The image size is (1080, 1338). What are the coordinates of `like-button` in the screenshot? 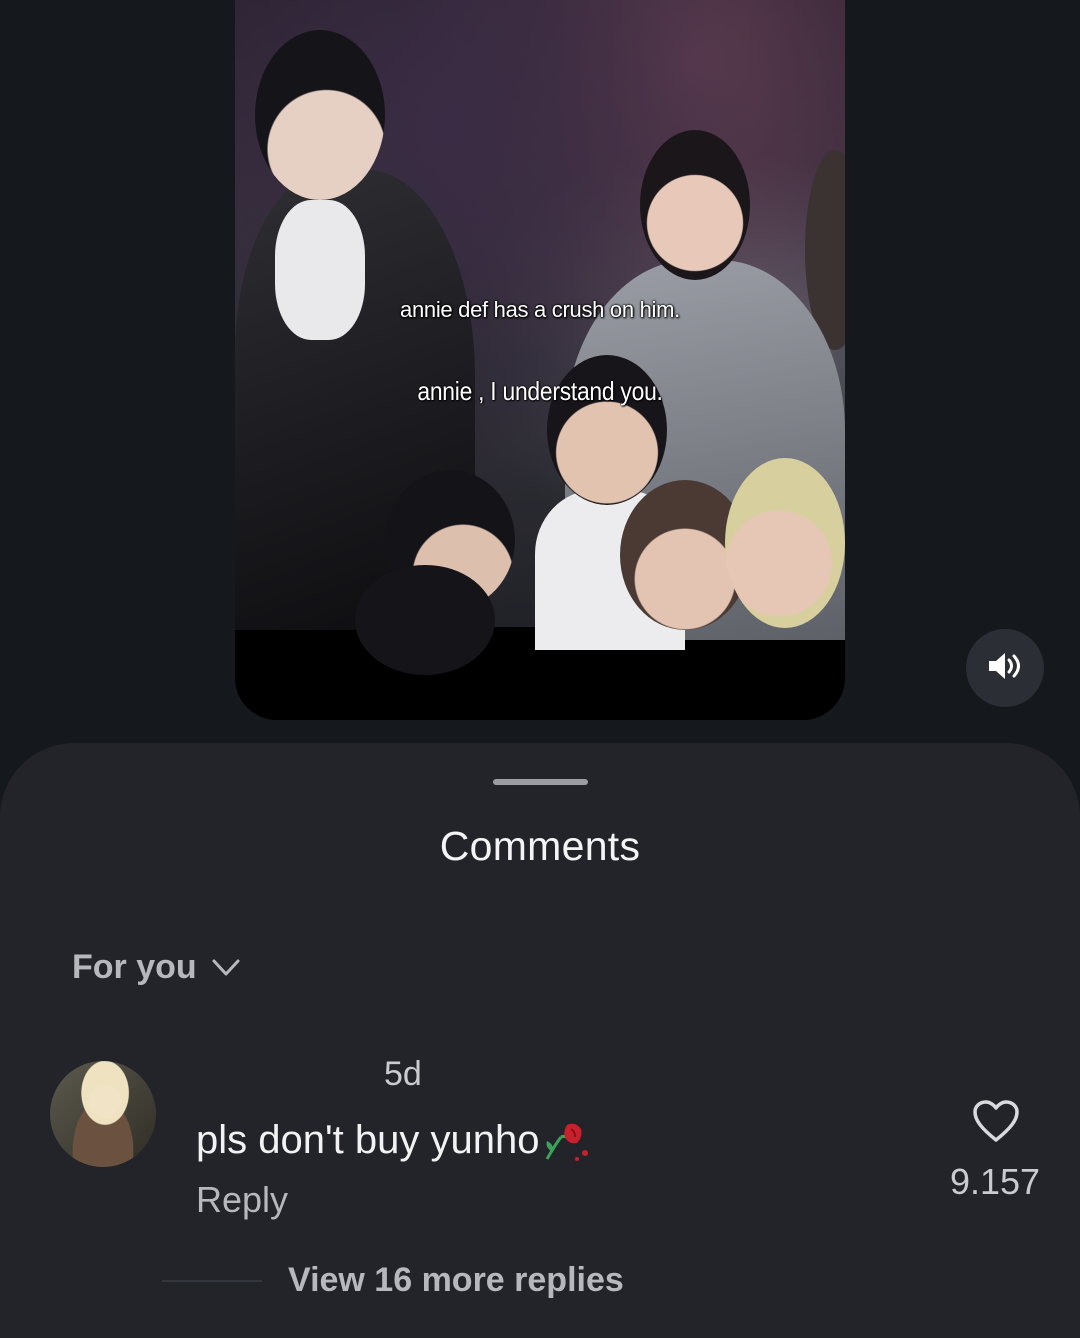 It's located at (996, 1123).